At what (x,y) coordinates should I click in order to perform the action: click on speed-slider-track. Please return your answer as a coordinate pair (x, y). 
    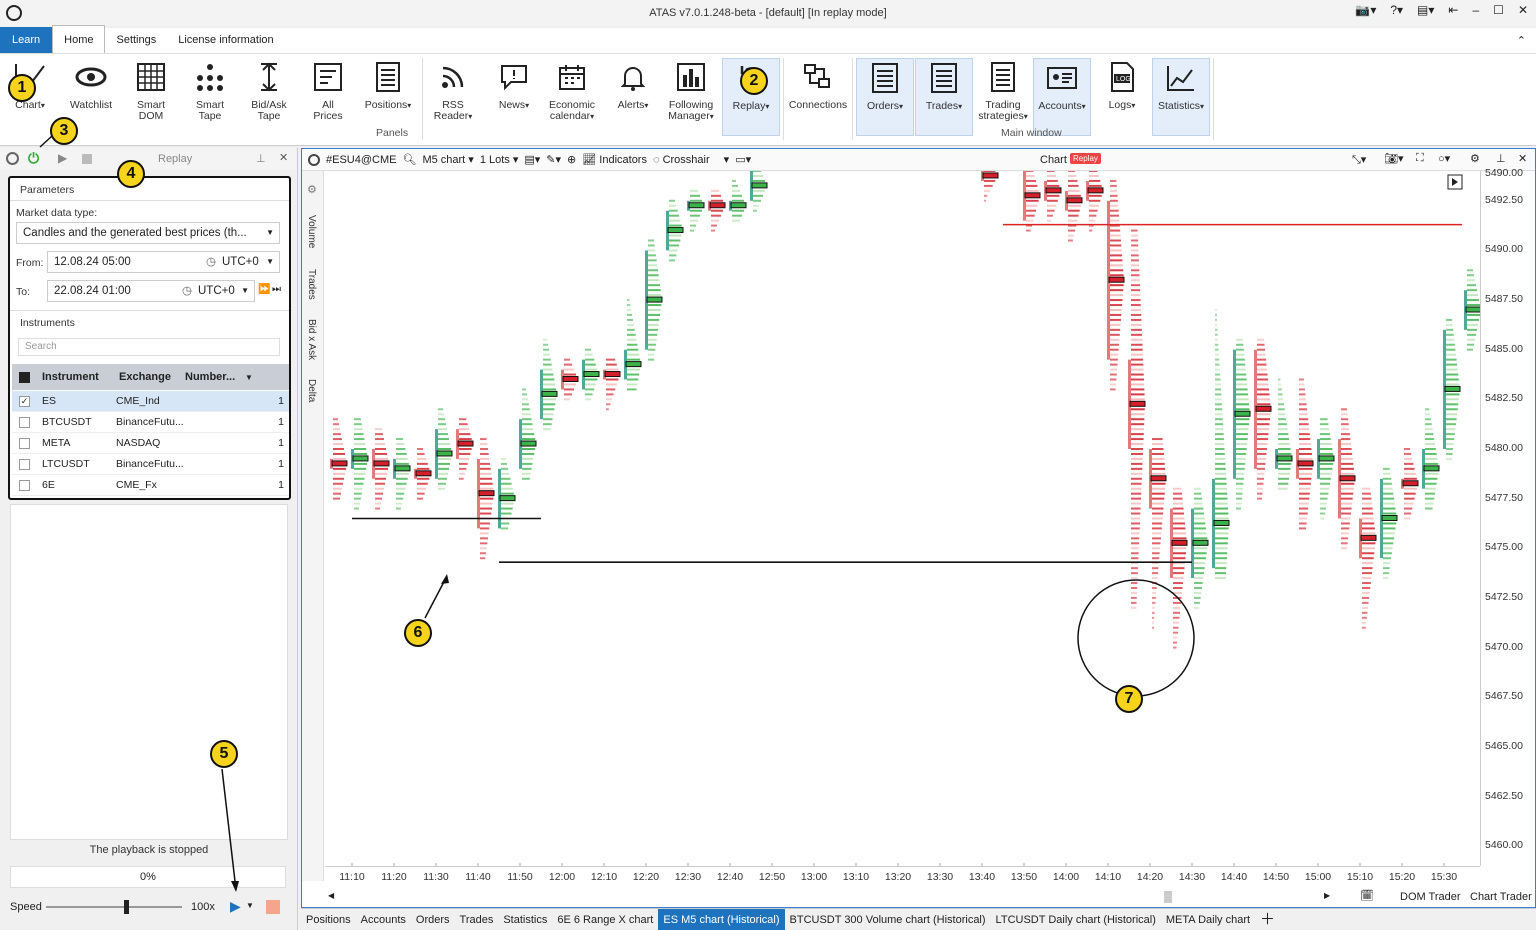
    Looking at the image, I should click on (114, 907).